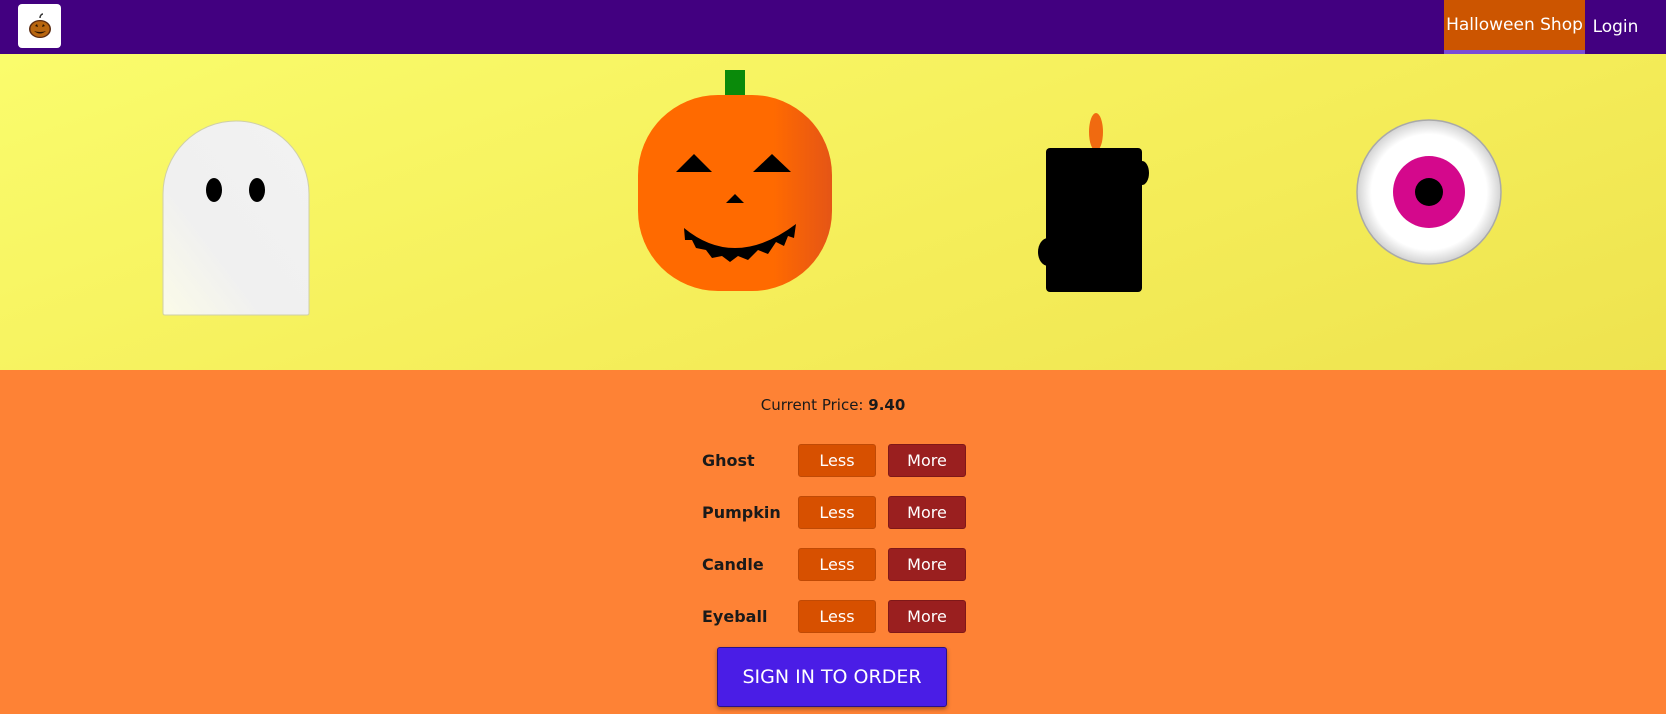 The height and width of the screenshot is (722, 1666). Describe the element at coordinates (733, 564) in the screenshot. I see `row-label: Candle` at that location.